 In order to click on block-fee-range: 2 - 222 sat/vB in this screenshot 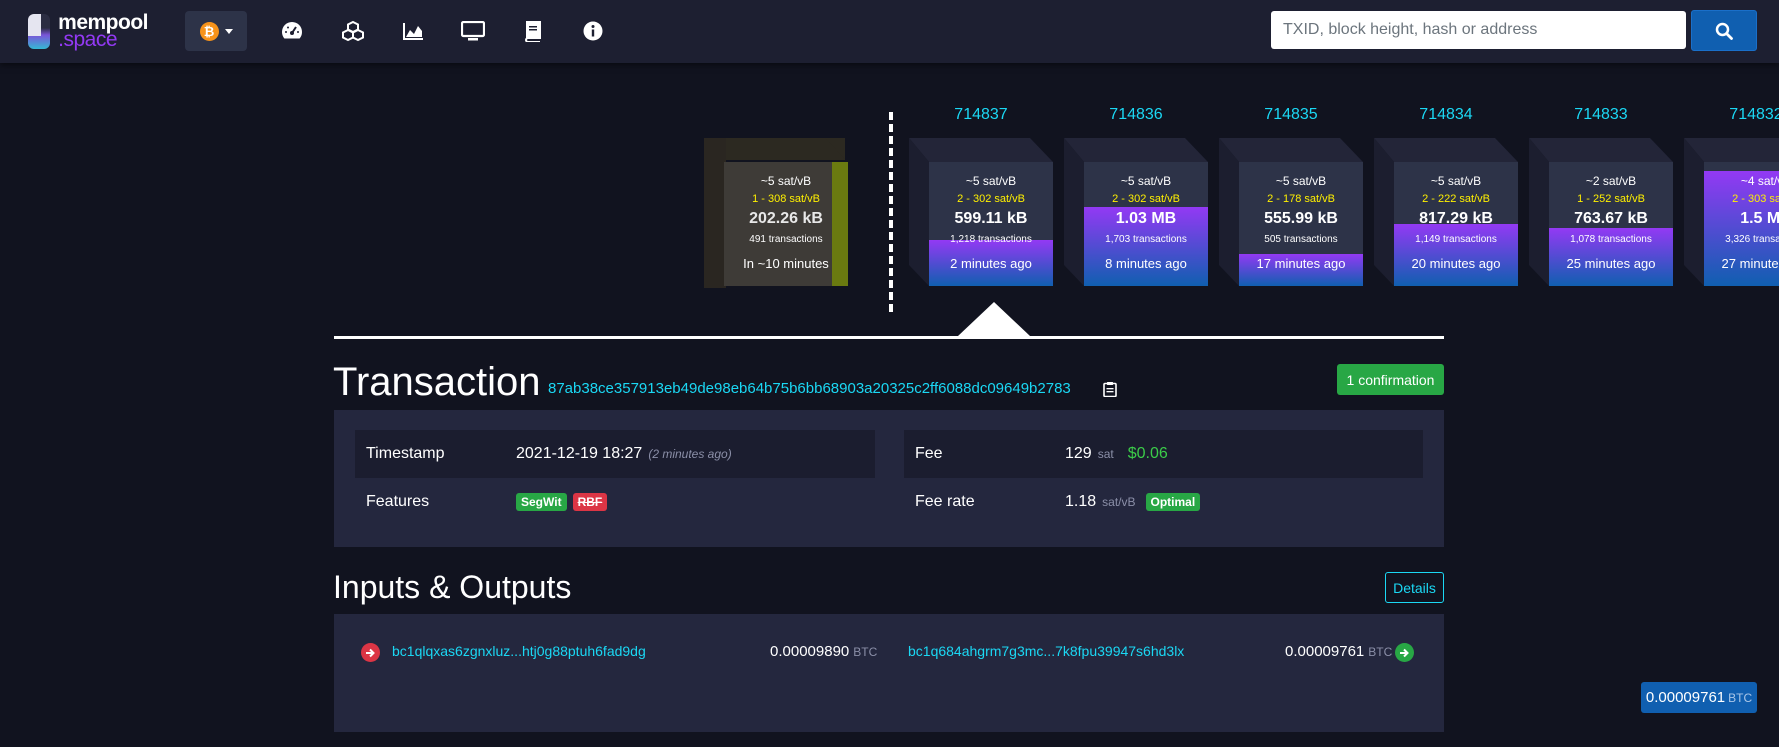, I will do `click(1456, 199)`.